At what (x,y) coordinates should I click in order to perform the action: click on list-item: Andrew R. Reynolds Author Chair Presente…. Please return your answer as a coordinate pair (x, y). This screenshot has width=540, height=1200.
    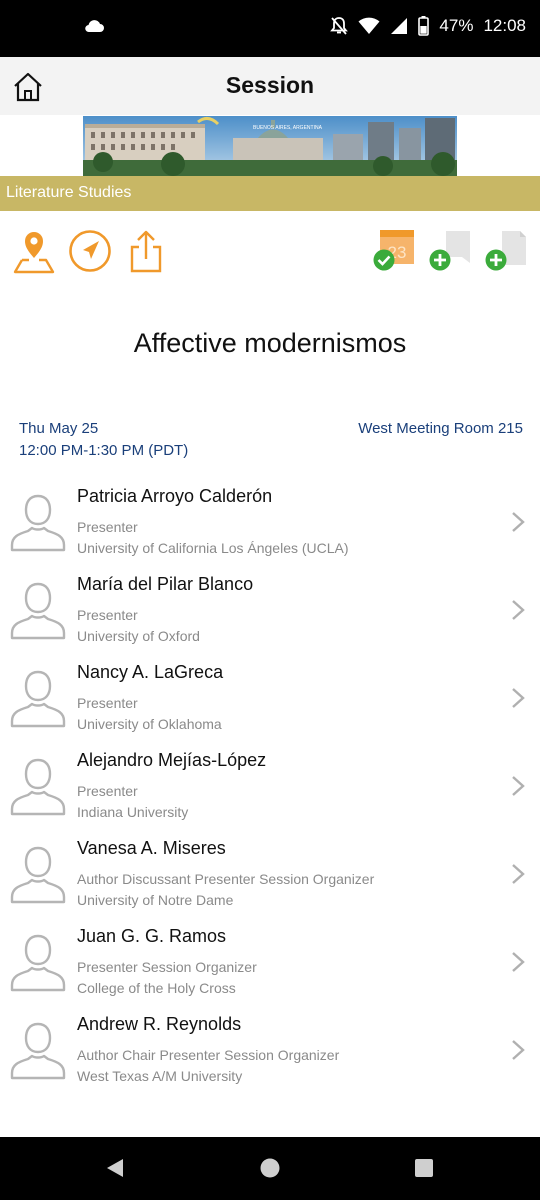
    Looking at the image, I should click on (270, 1052).